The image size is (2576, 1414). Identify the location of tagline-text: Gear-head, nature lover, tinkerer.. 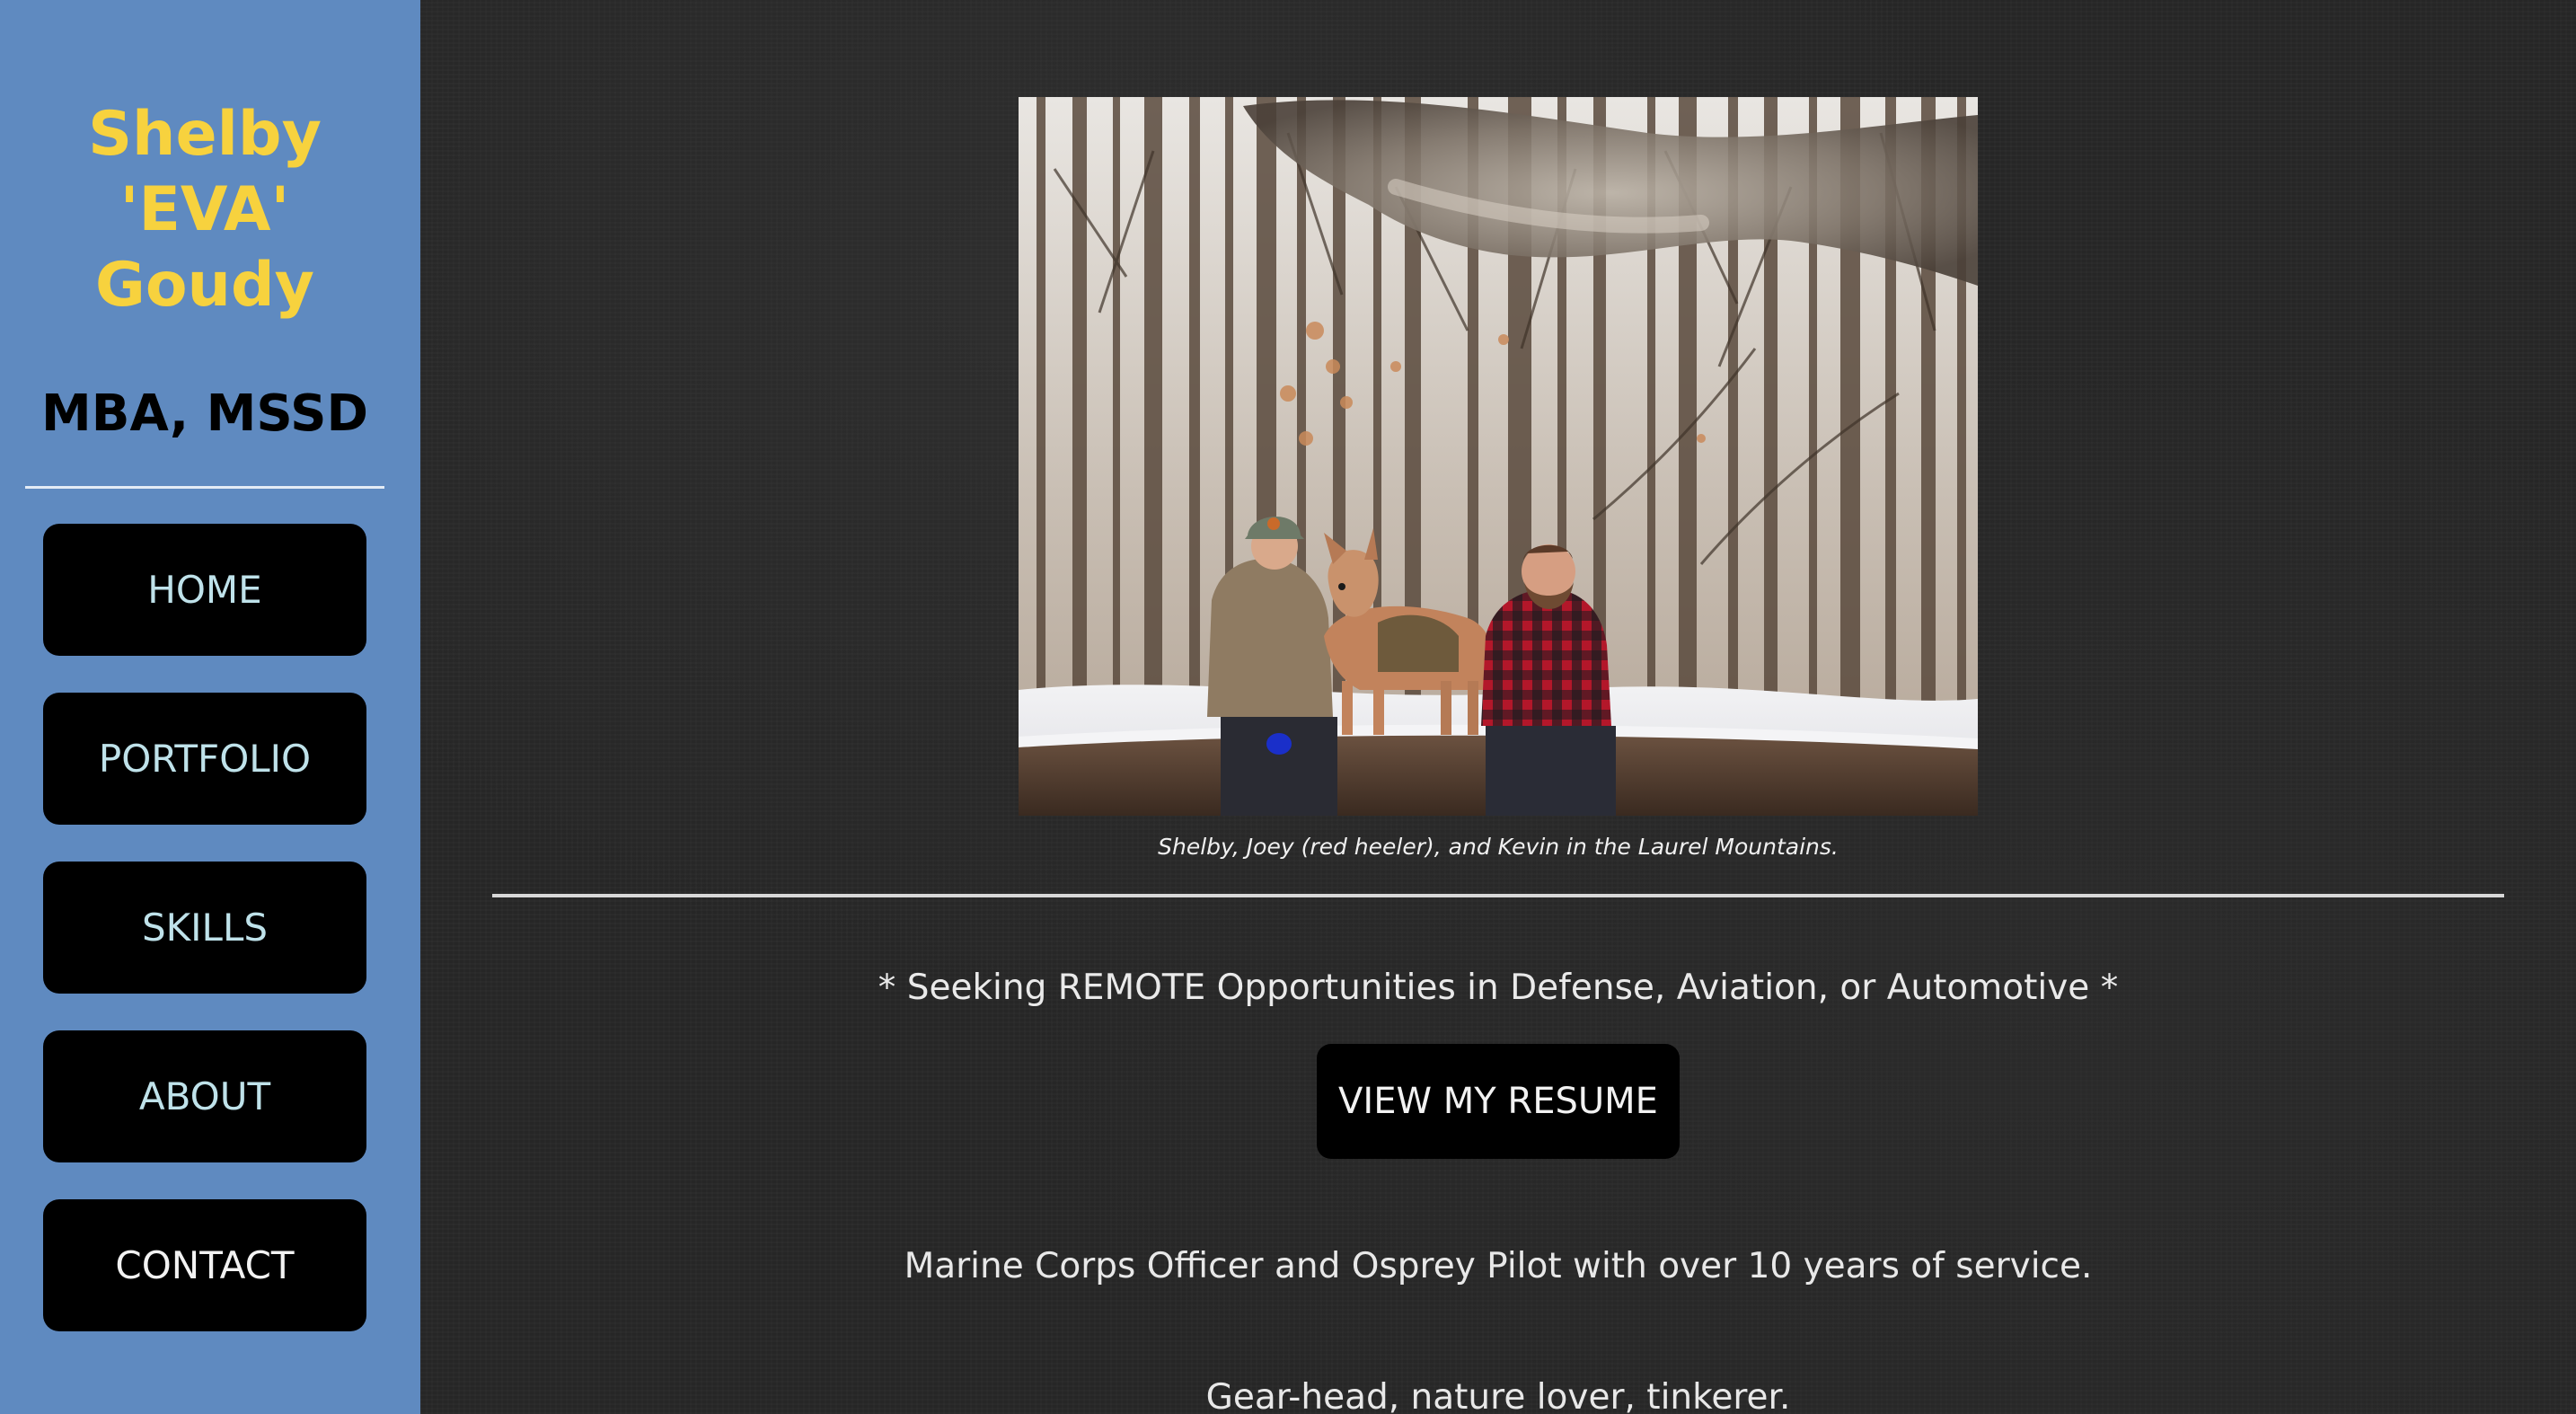
(1498, 1395).